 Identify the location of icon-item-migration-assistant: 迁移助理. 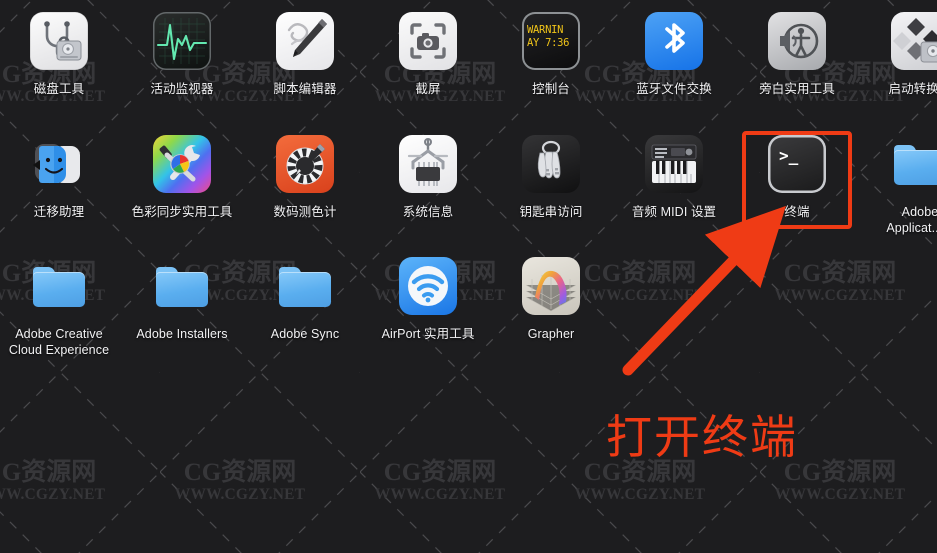
(59, 174).